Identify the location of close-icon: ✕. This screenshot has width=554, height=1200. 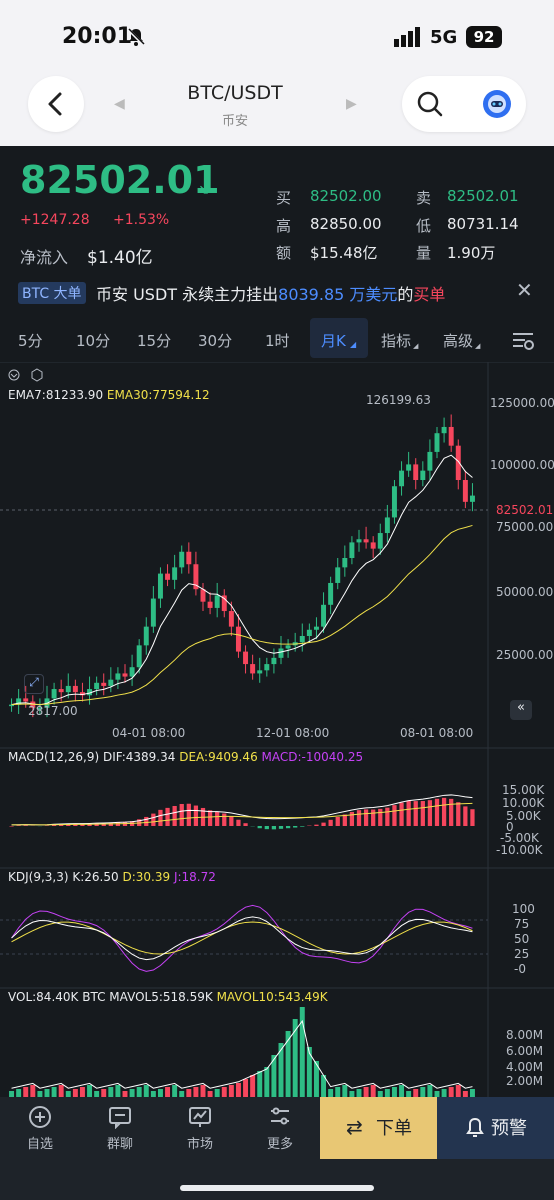
(524, 290).